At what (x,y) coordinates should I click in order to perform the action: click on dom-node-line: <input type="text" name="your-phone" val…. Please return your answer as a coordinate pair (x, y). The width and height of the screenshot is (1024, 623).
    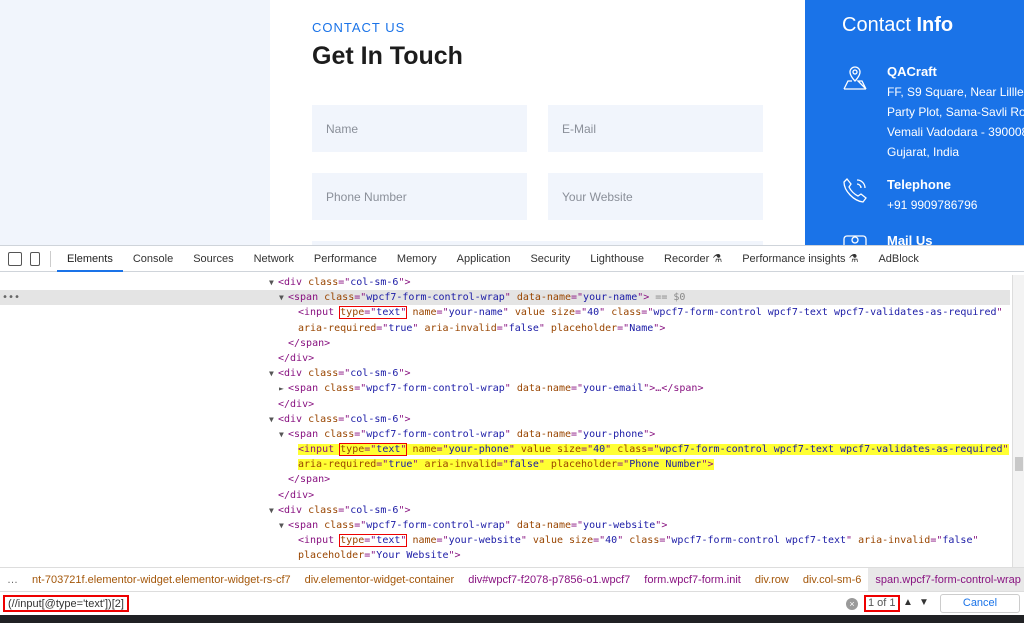
    Looking at the image, I should click on (505, 449).